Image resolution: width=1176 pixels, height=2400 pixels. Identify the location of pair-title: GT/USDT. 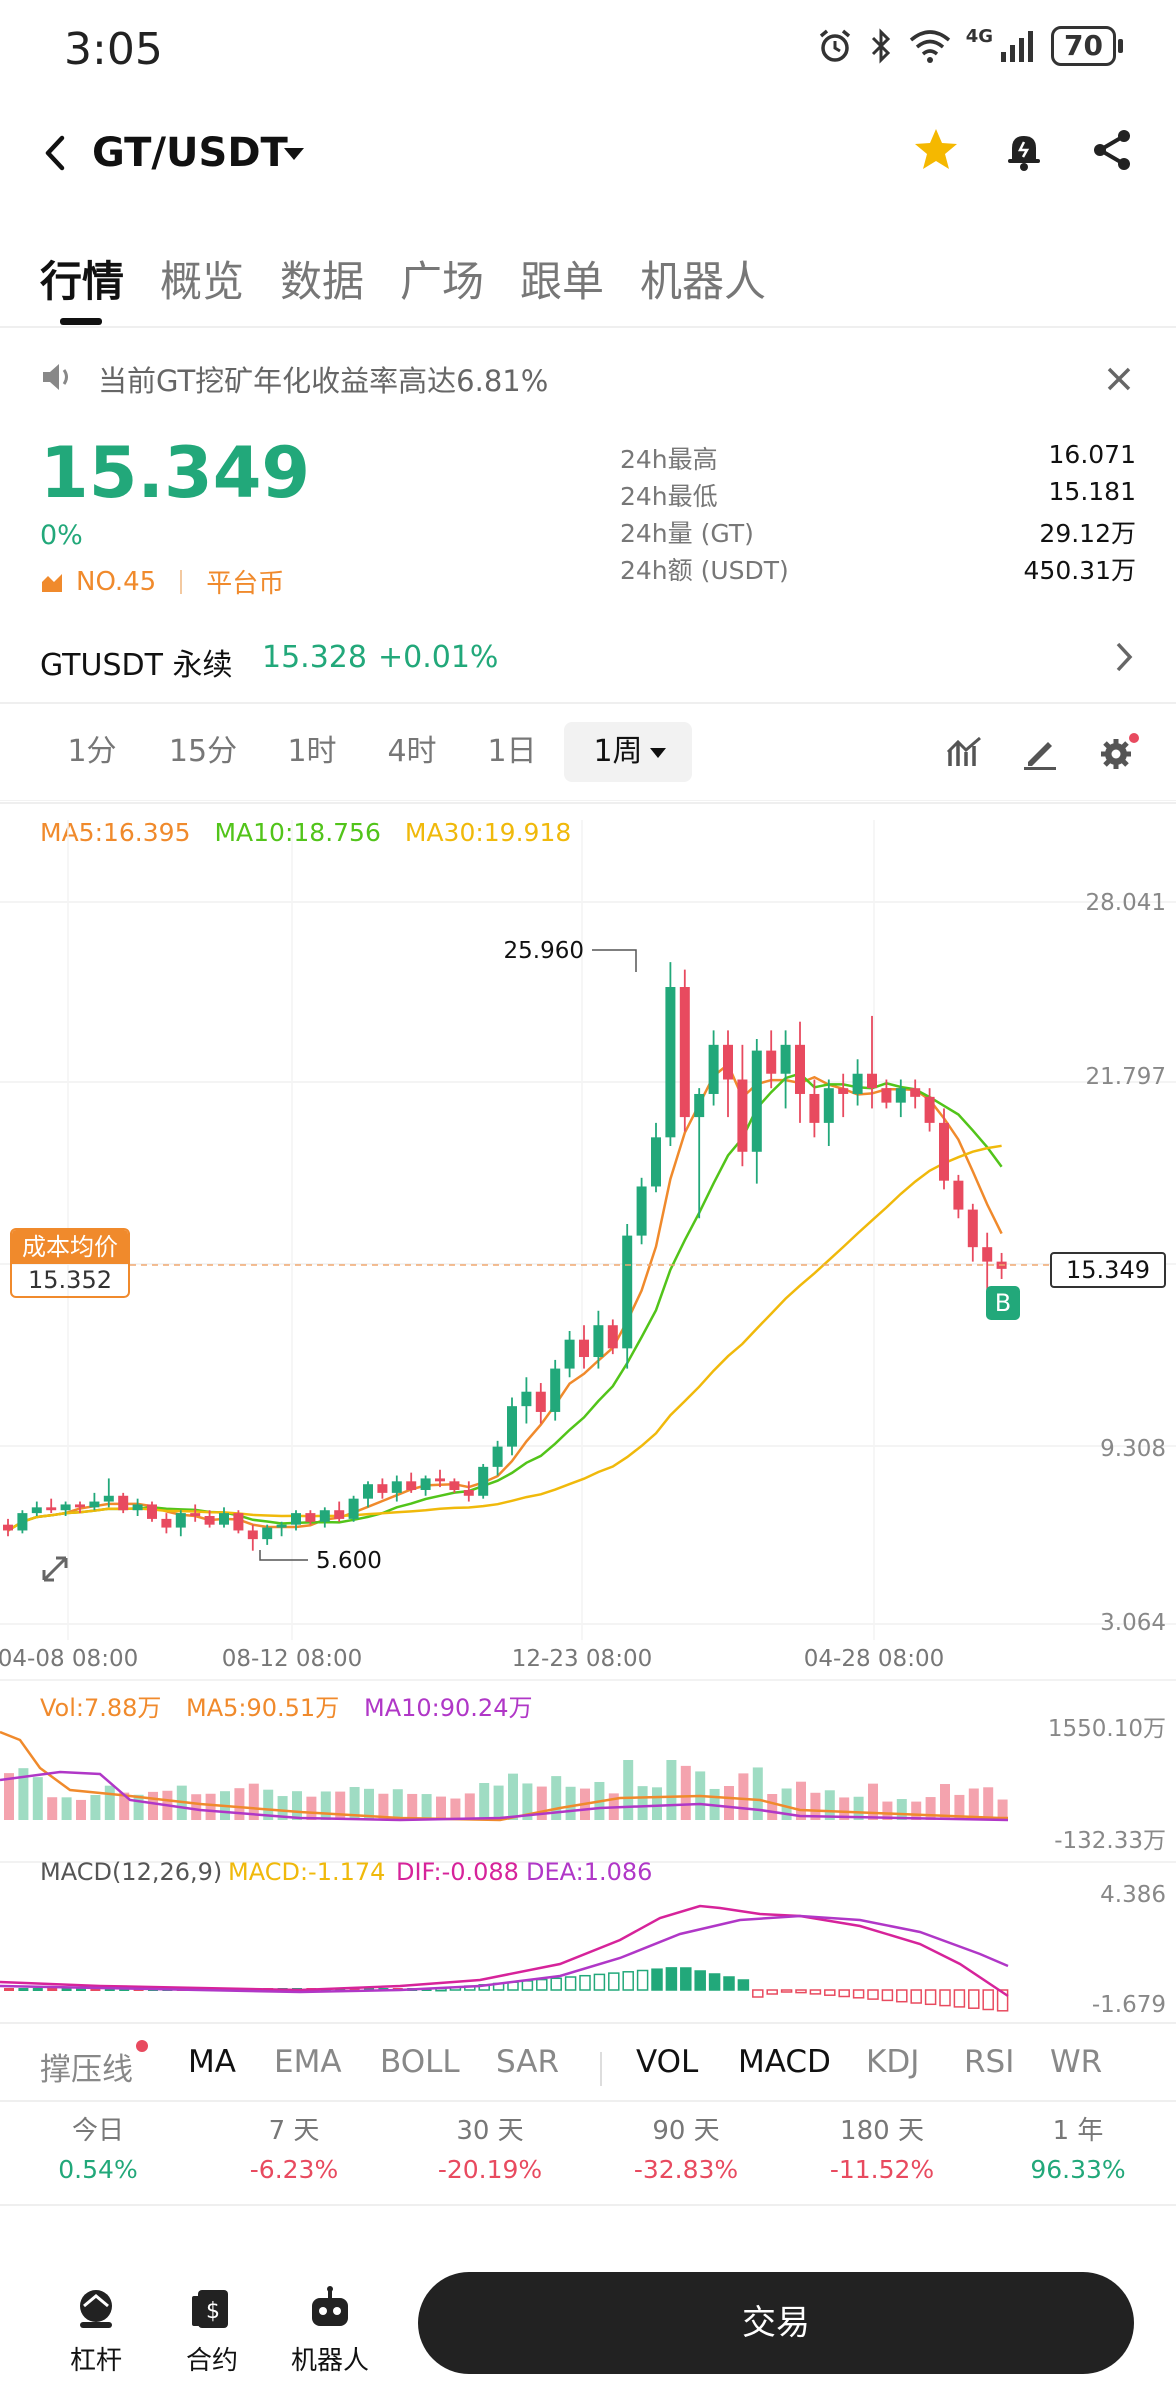
(190, 153).